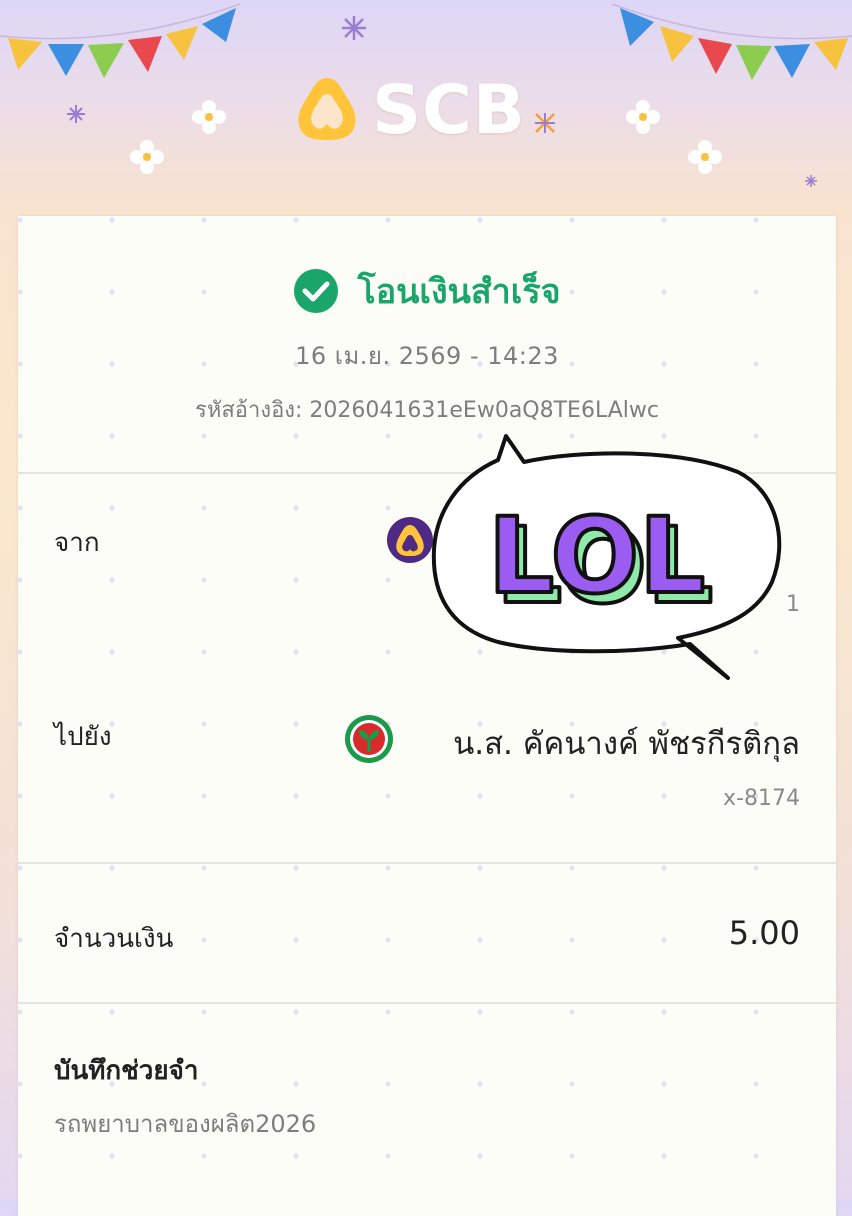  What do you see at coordinates (327, 109) in the screenshot?
I see `scb-logo-icon` at bounding box center [327, 109].